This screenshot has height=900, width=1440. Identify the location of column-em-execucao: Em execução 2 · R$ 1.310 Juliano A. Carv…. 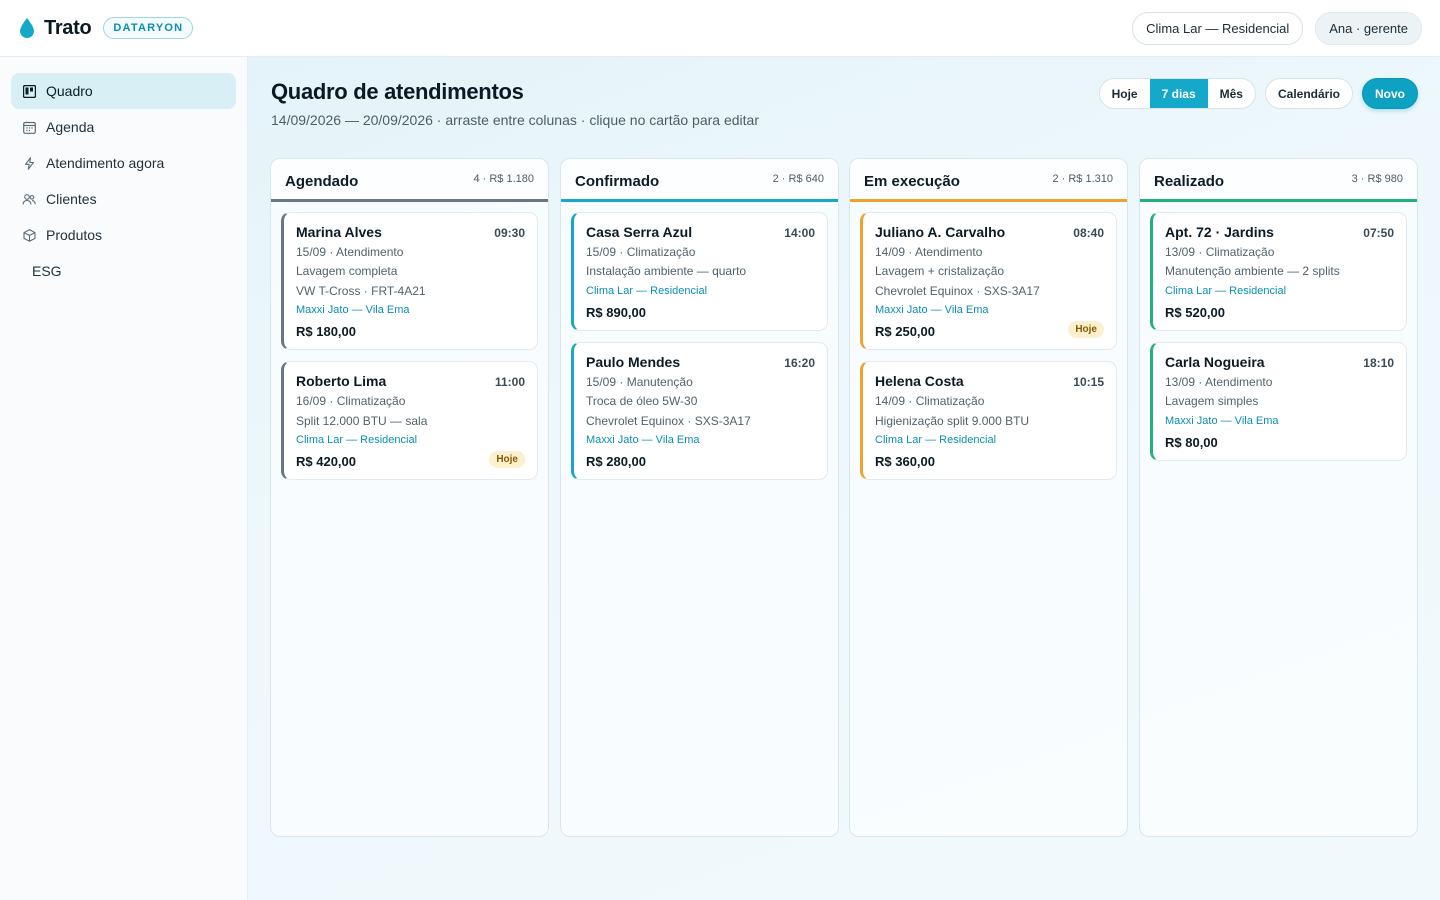
(988, 497).